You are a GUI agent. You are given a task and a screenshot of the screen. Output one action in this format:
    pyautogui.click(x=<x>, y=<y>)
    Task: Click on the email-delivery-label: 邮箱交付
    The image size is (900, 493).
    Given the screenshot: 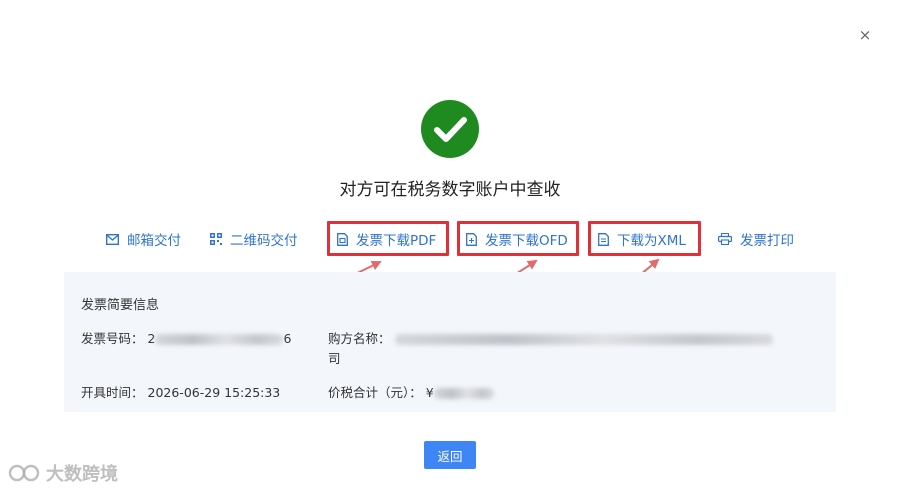 What is the action you would take?
    pyautogui.click(x=154, y=241)
    